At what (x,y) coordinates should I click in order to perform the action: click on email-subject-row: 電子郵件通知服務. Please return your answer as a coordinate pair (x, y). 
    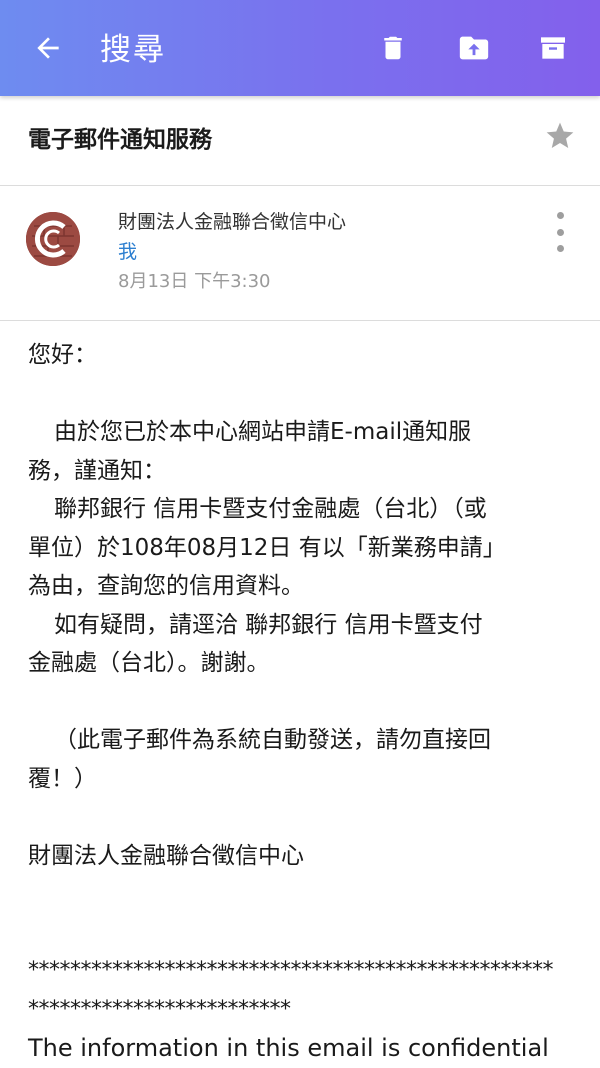
    Looking at the image, I should click on (300, 141).